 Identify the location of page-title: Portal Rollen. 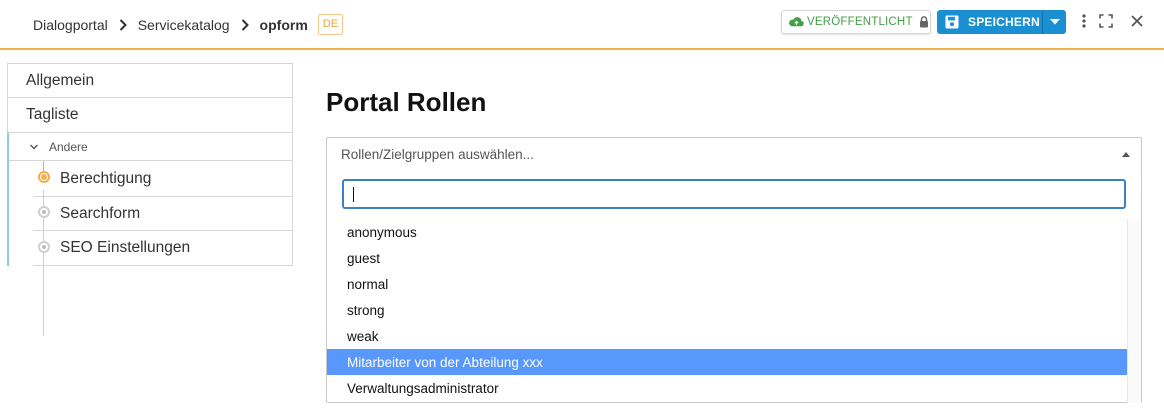
(406, 102).